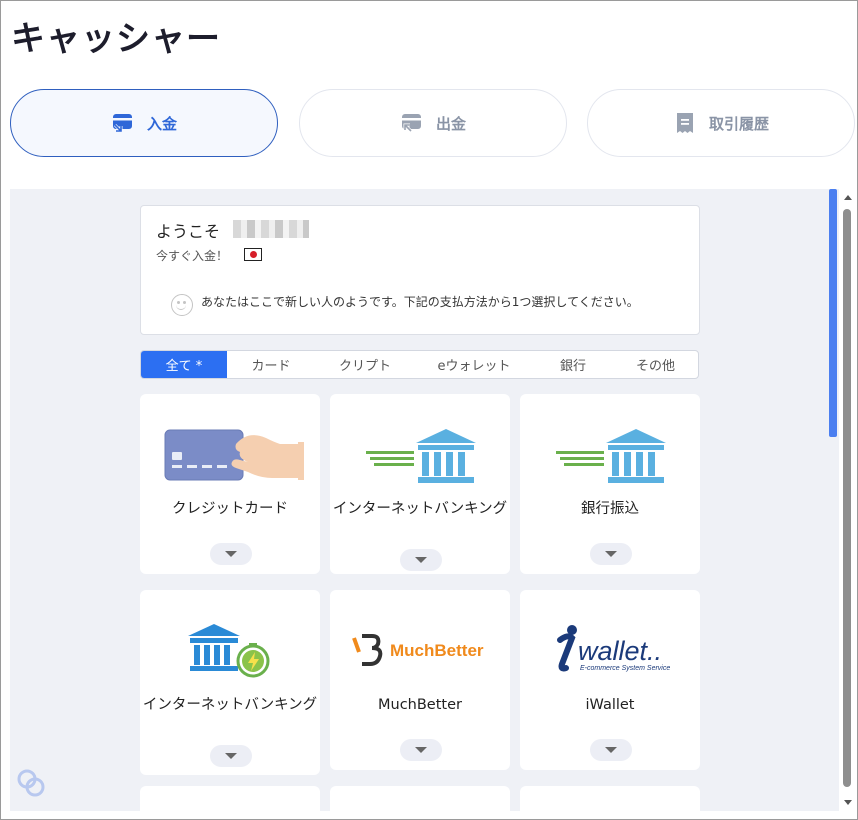 The height and width of the screenshot is (820, 858). Describe the element at coordinates (610, 509) in the screenshot. I see `method-label: 銀行振込` at that location.